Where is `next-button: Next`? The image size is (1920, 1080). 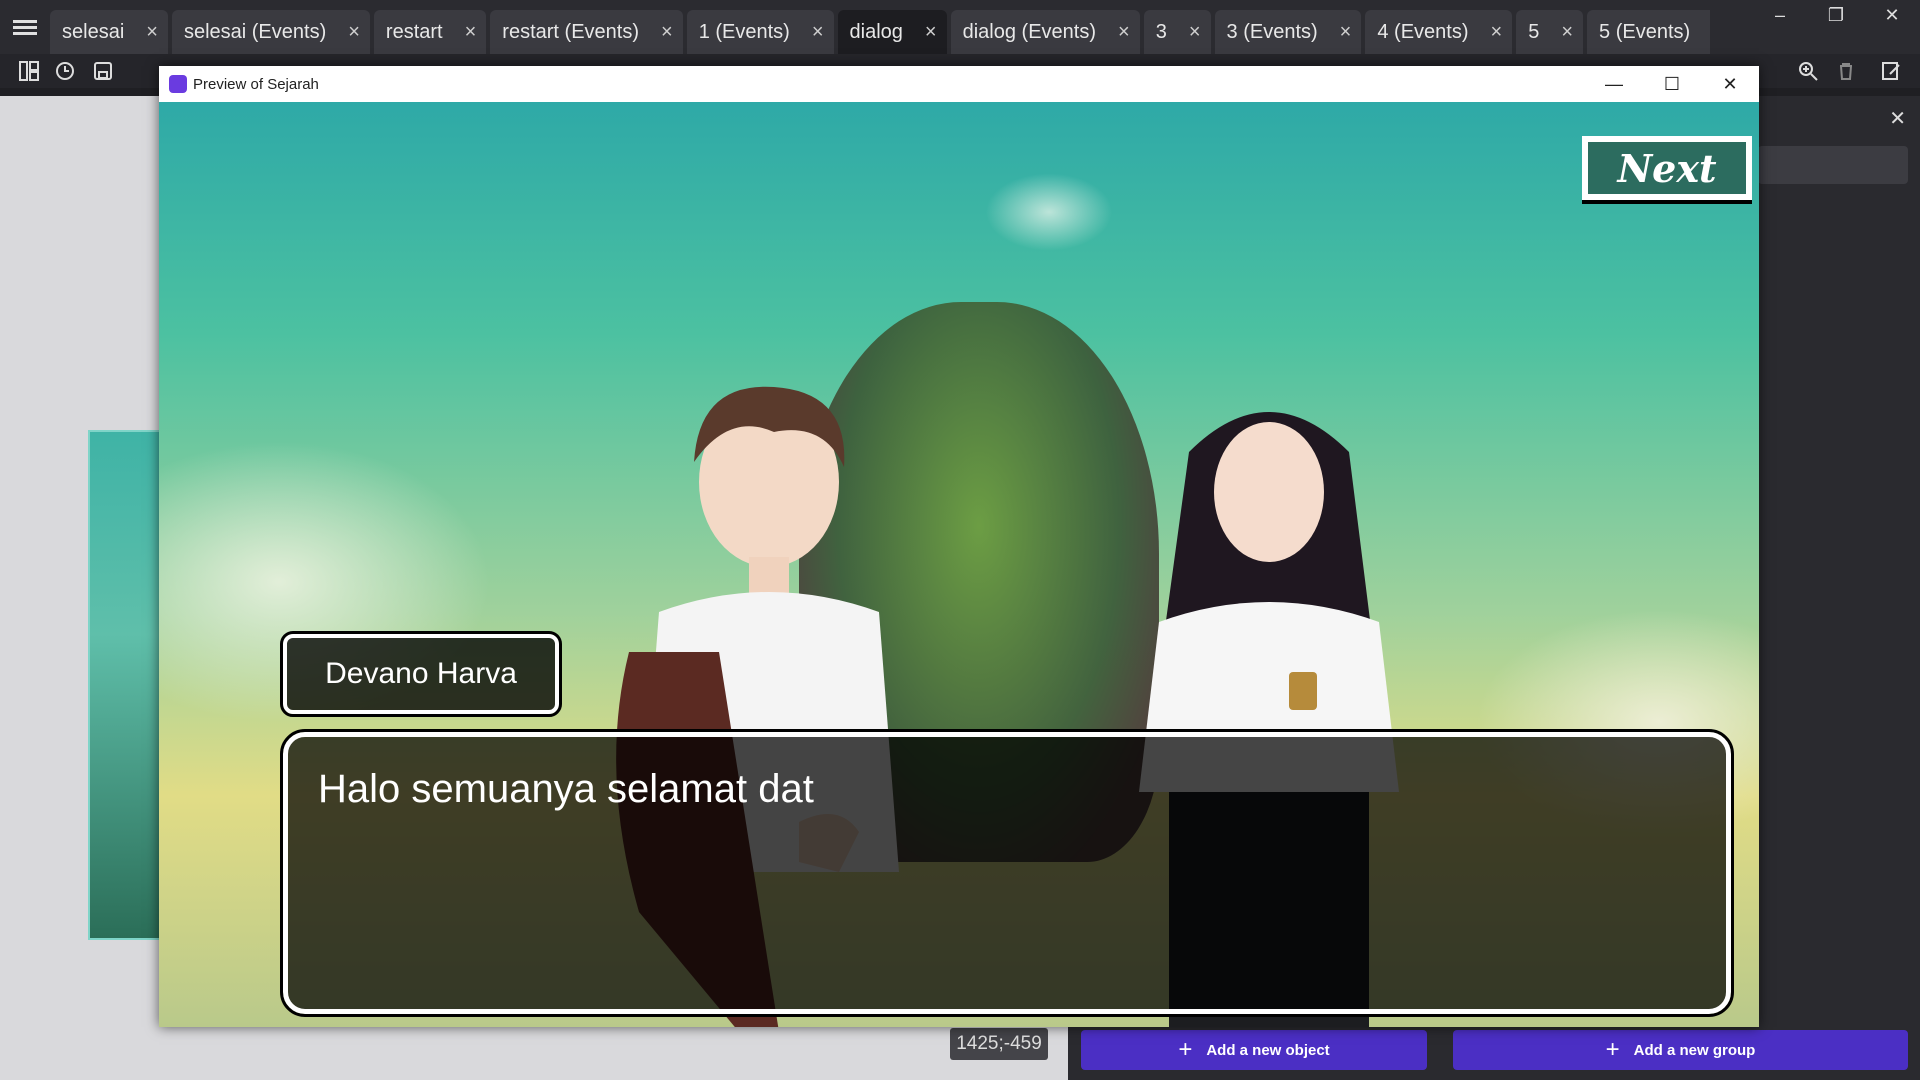
next-button: Next is located at coordinates (1667, 170).